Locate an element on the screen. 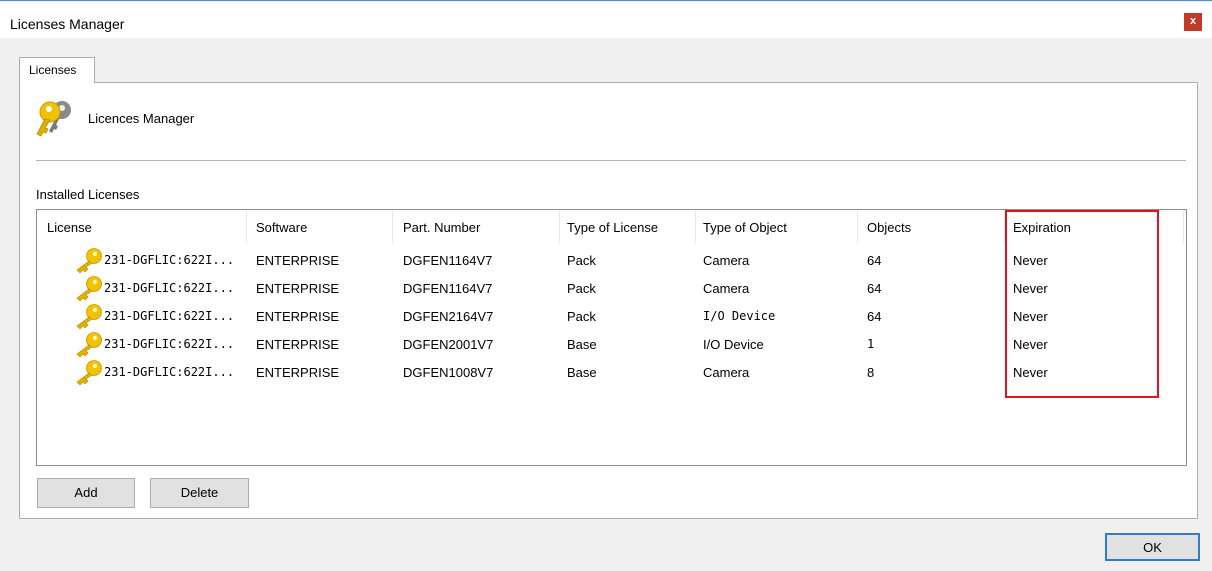  column-header-license: License is located at coordinates (69, 230).